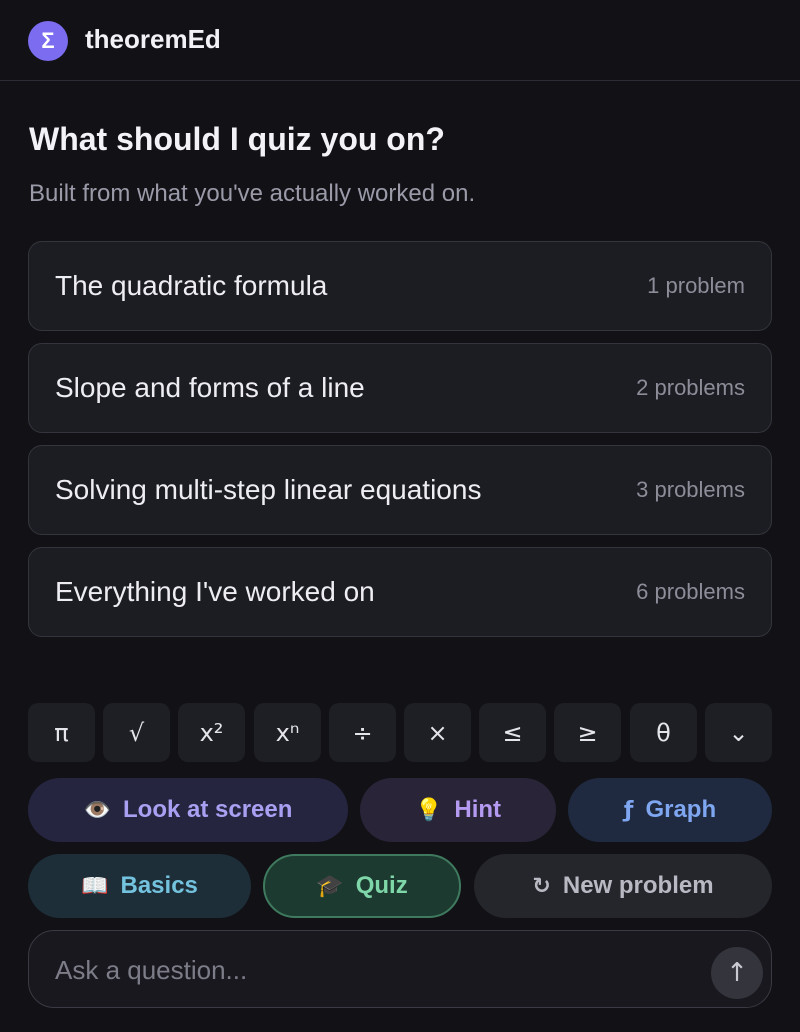  I want to click on topic-count: 2 problems, so click(690, 387).